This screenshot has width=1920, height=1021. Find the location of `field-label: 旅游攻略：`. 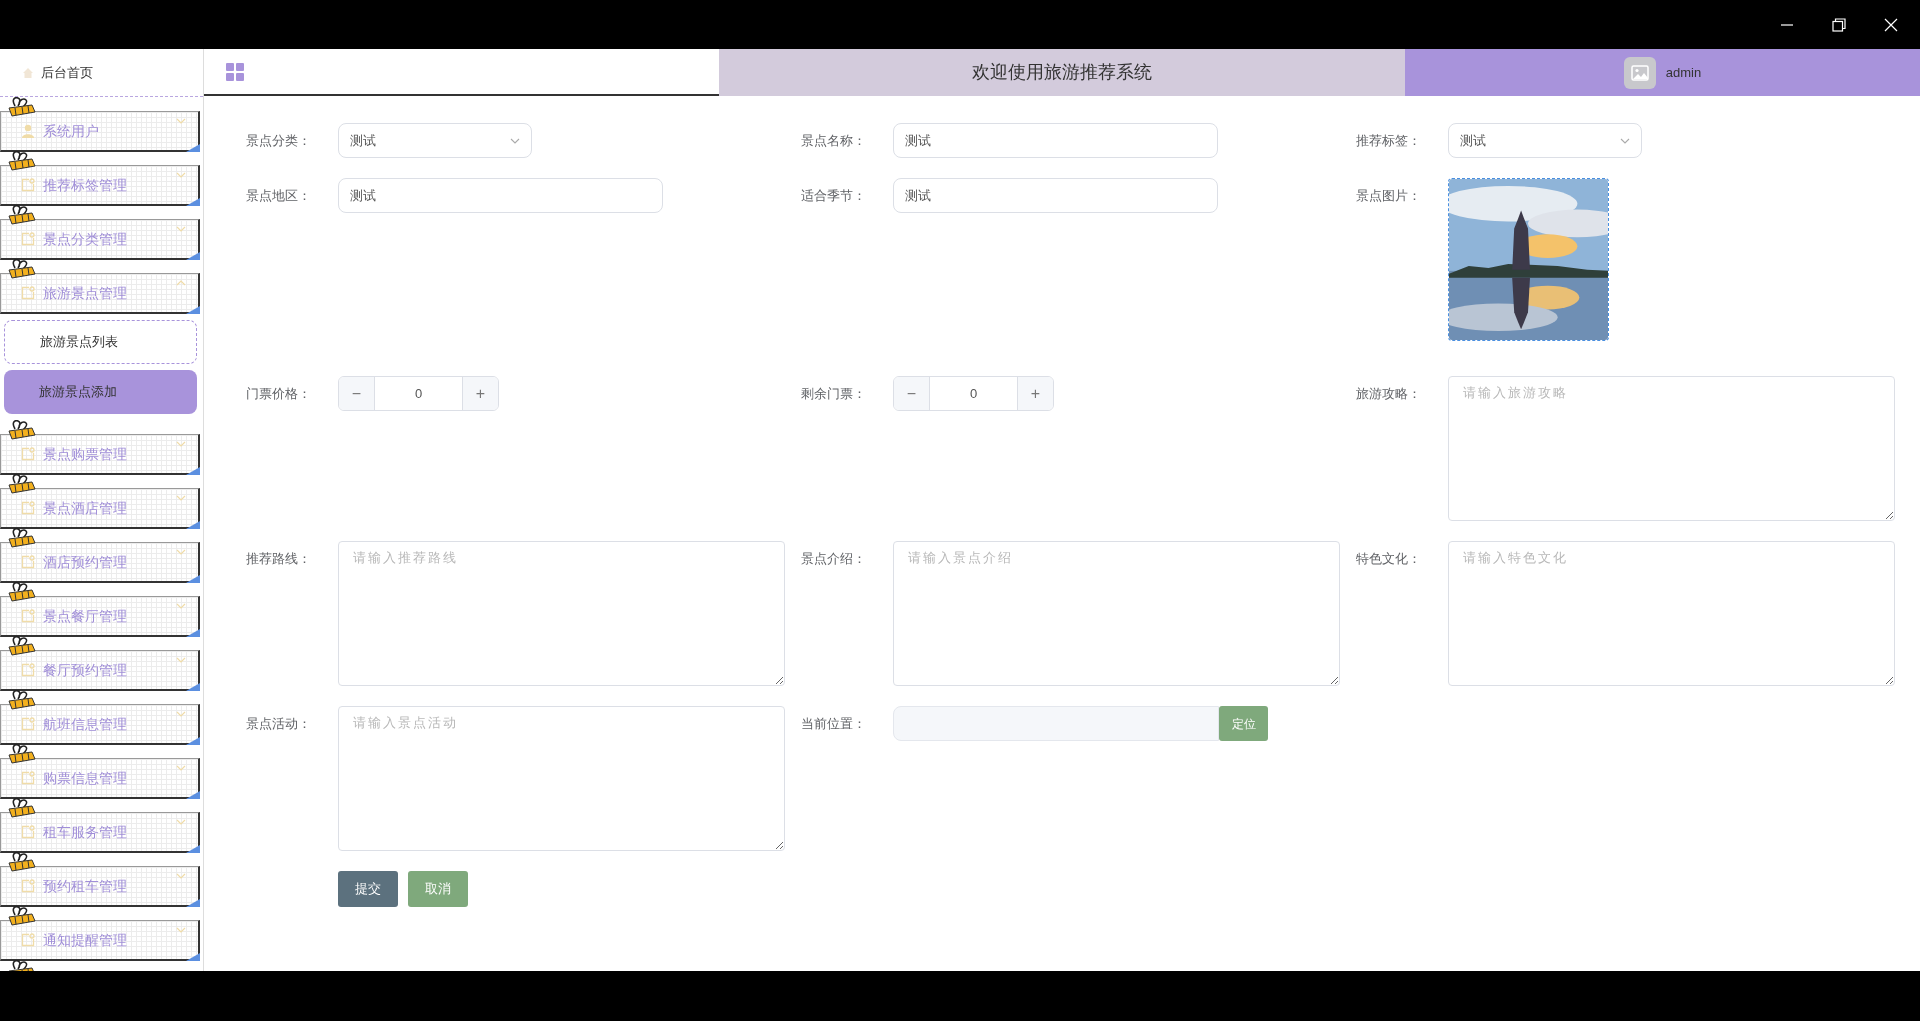

field-label: 旅游攻略： is located at coordinates (1388, 393).